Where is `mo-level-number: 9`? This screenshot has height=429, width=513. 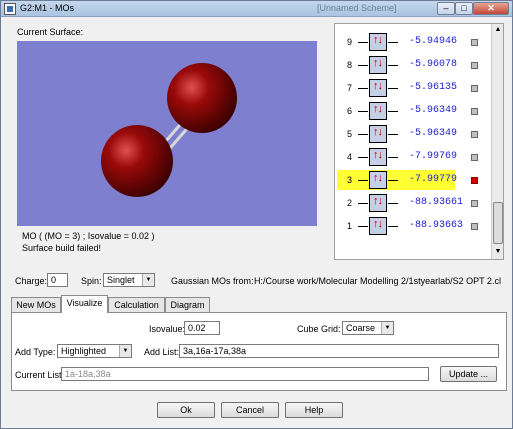
mo-level-number: 9 is located at coordinates (350, 42).